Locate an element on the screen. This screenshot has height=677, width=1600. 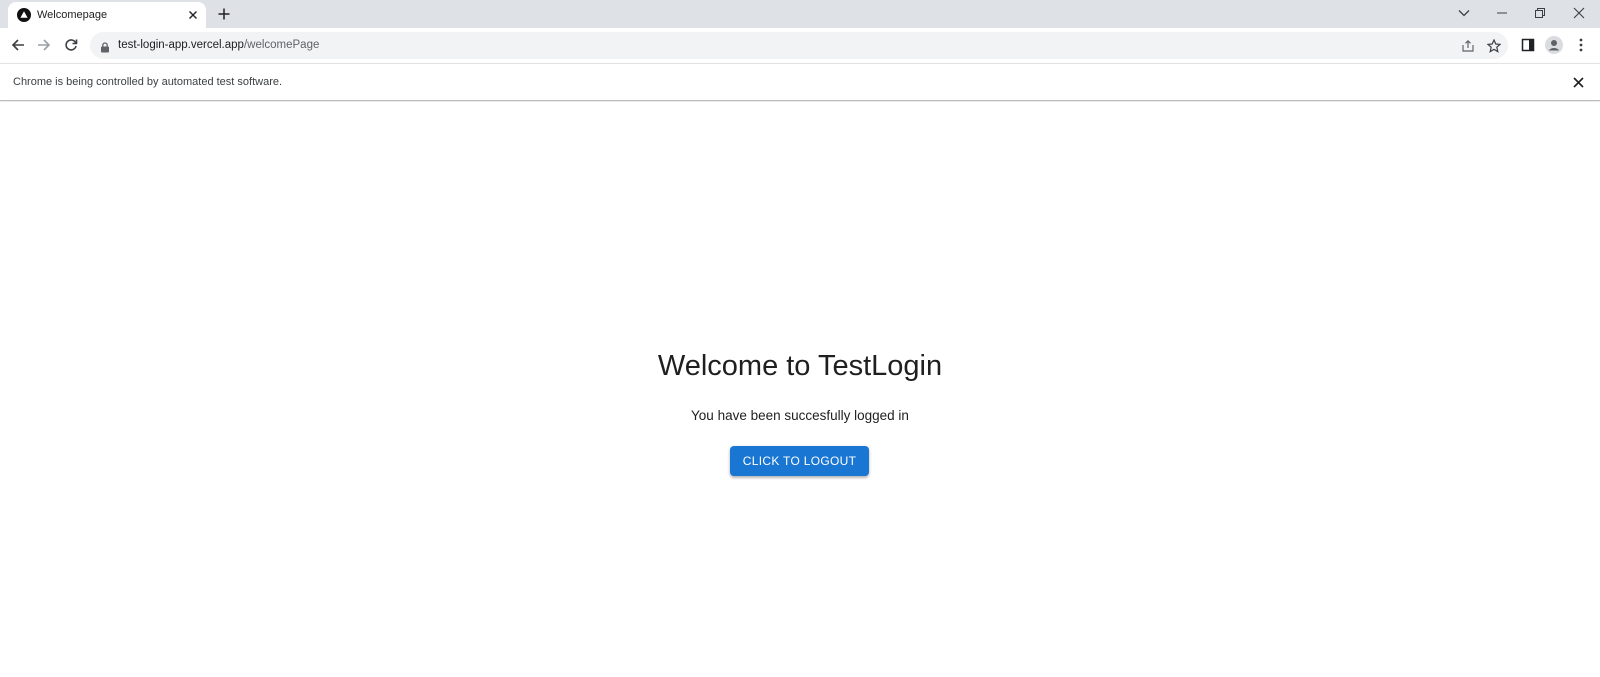
close-infobar-icon is located at coordinates (1578, 82).